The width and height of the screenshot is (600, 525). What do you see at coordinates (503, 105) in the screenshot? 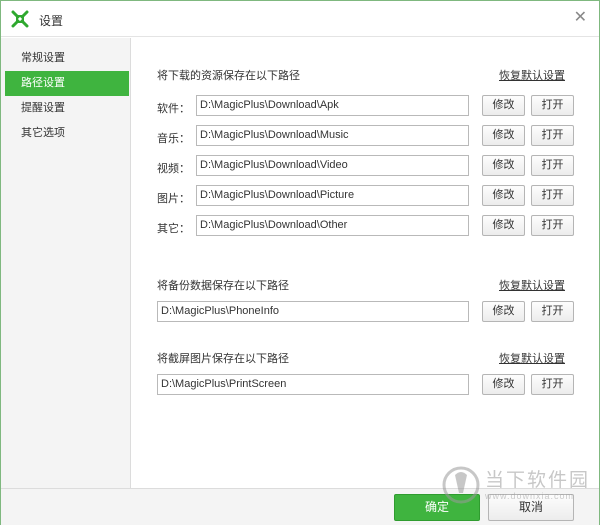
I see `software-modify-button: 修改` at bounding box center [503, 105].